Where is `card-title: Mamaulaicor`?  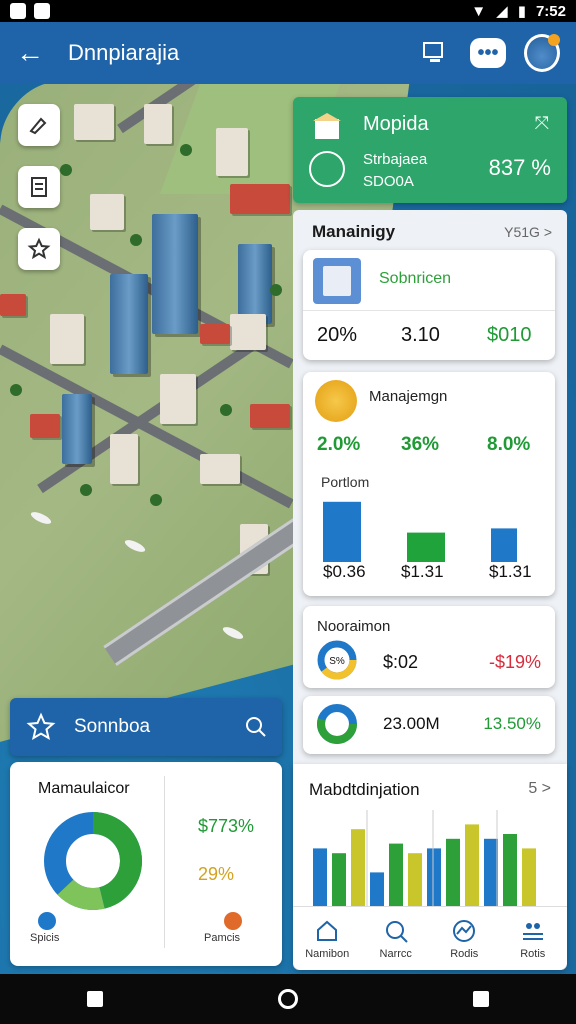
card-title: Mamaulaicor is located at coordinates (84, 788).